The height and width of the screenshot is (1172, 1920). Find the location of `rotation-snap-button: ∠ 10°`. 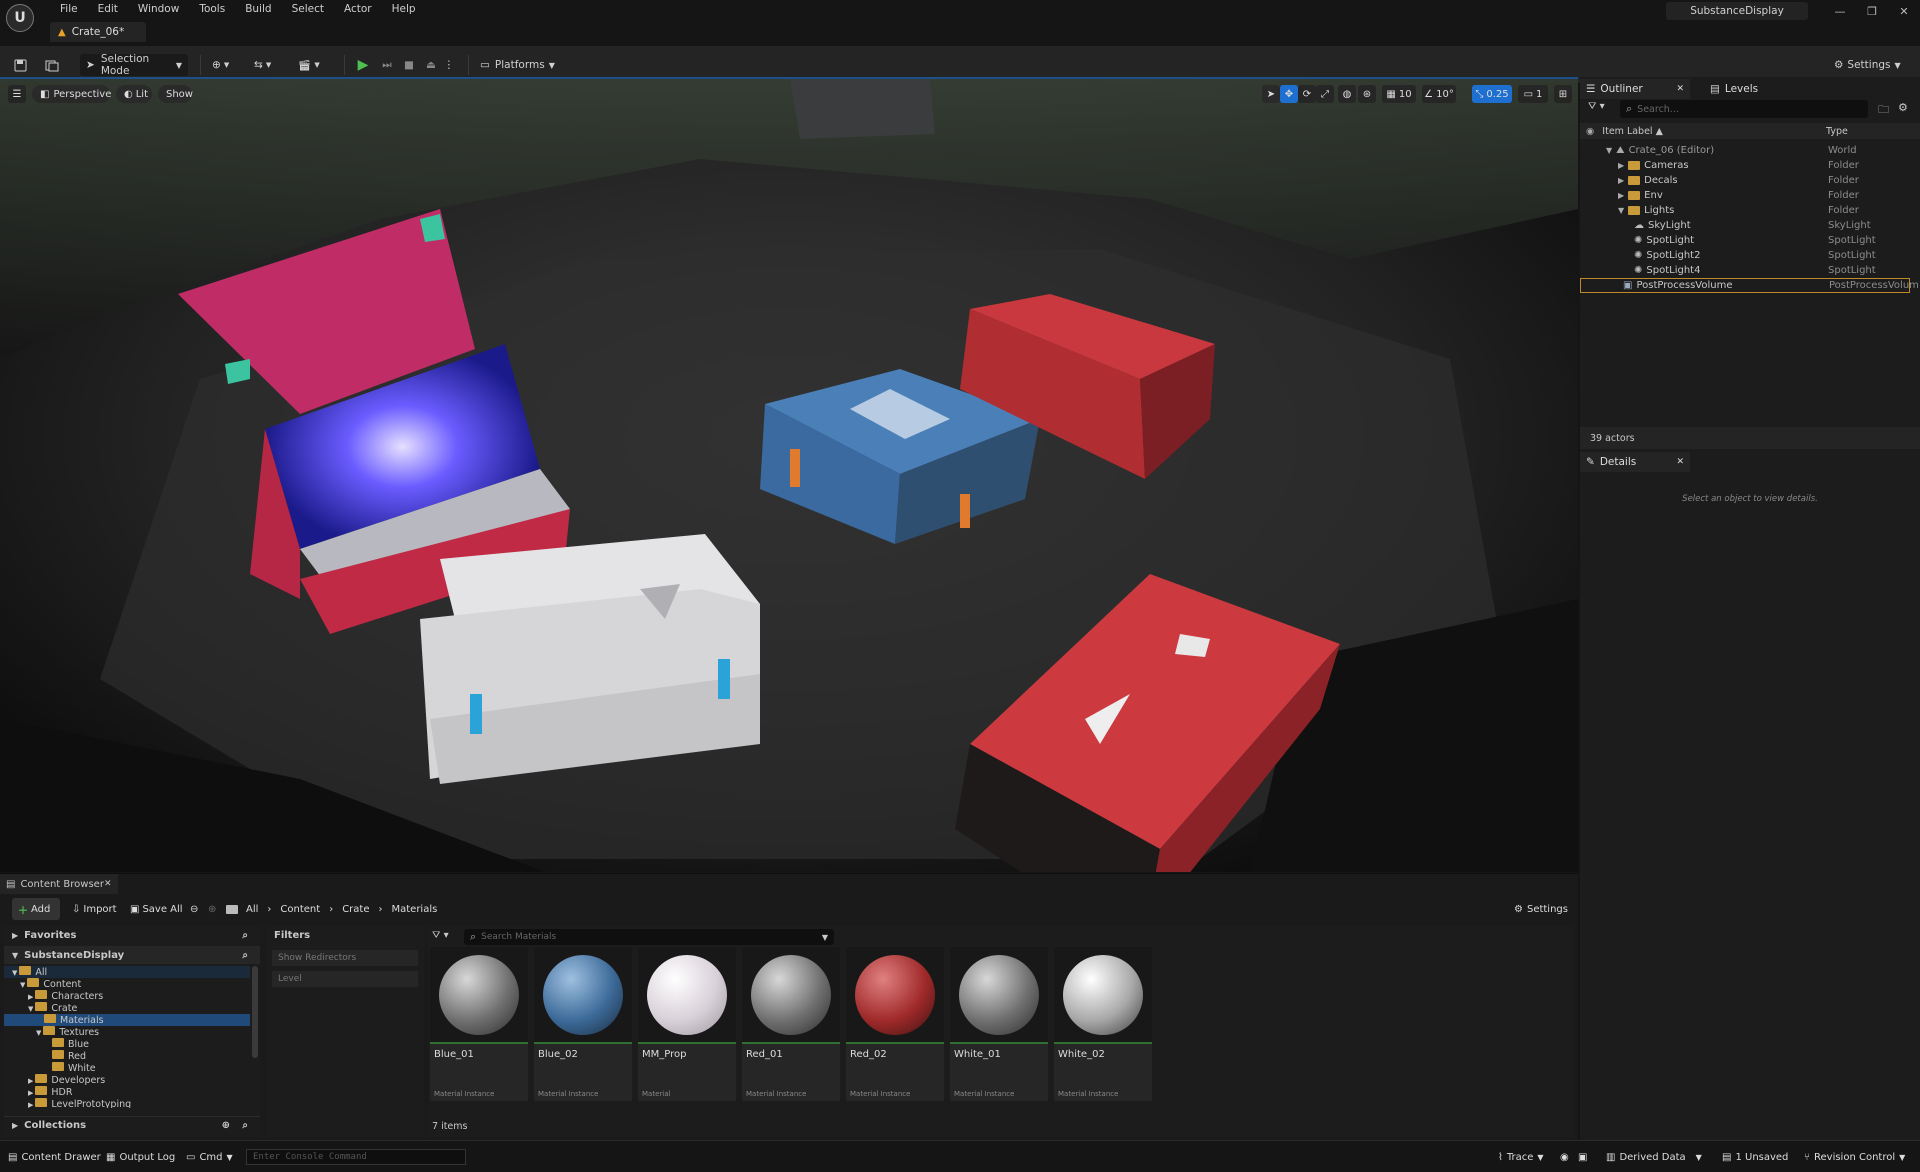

rotation-snap-button: ∠ 10° is located at coordinates (1439, 94).